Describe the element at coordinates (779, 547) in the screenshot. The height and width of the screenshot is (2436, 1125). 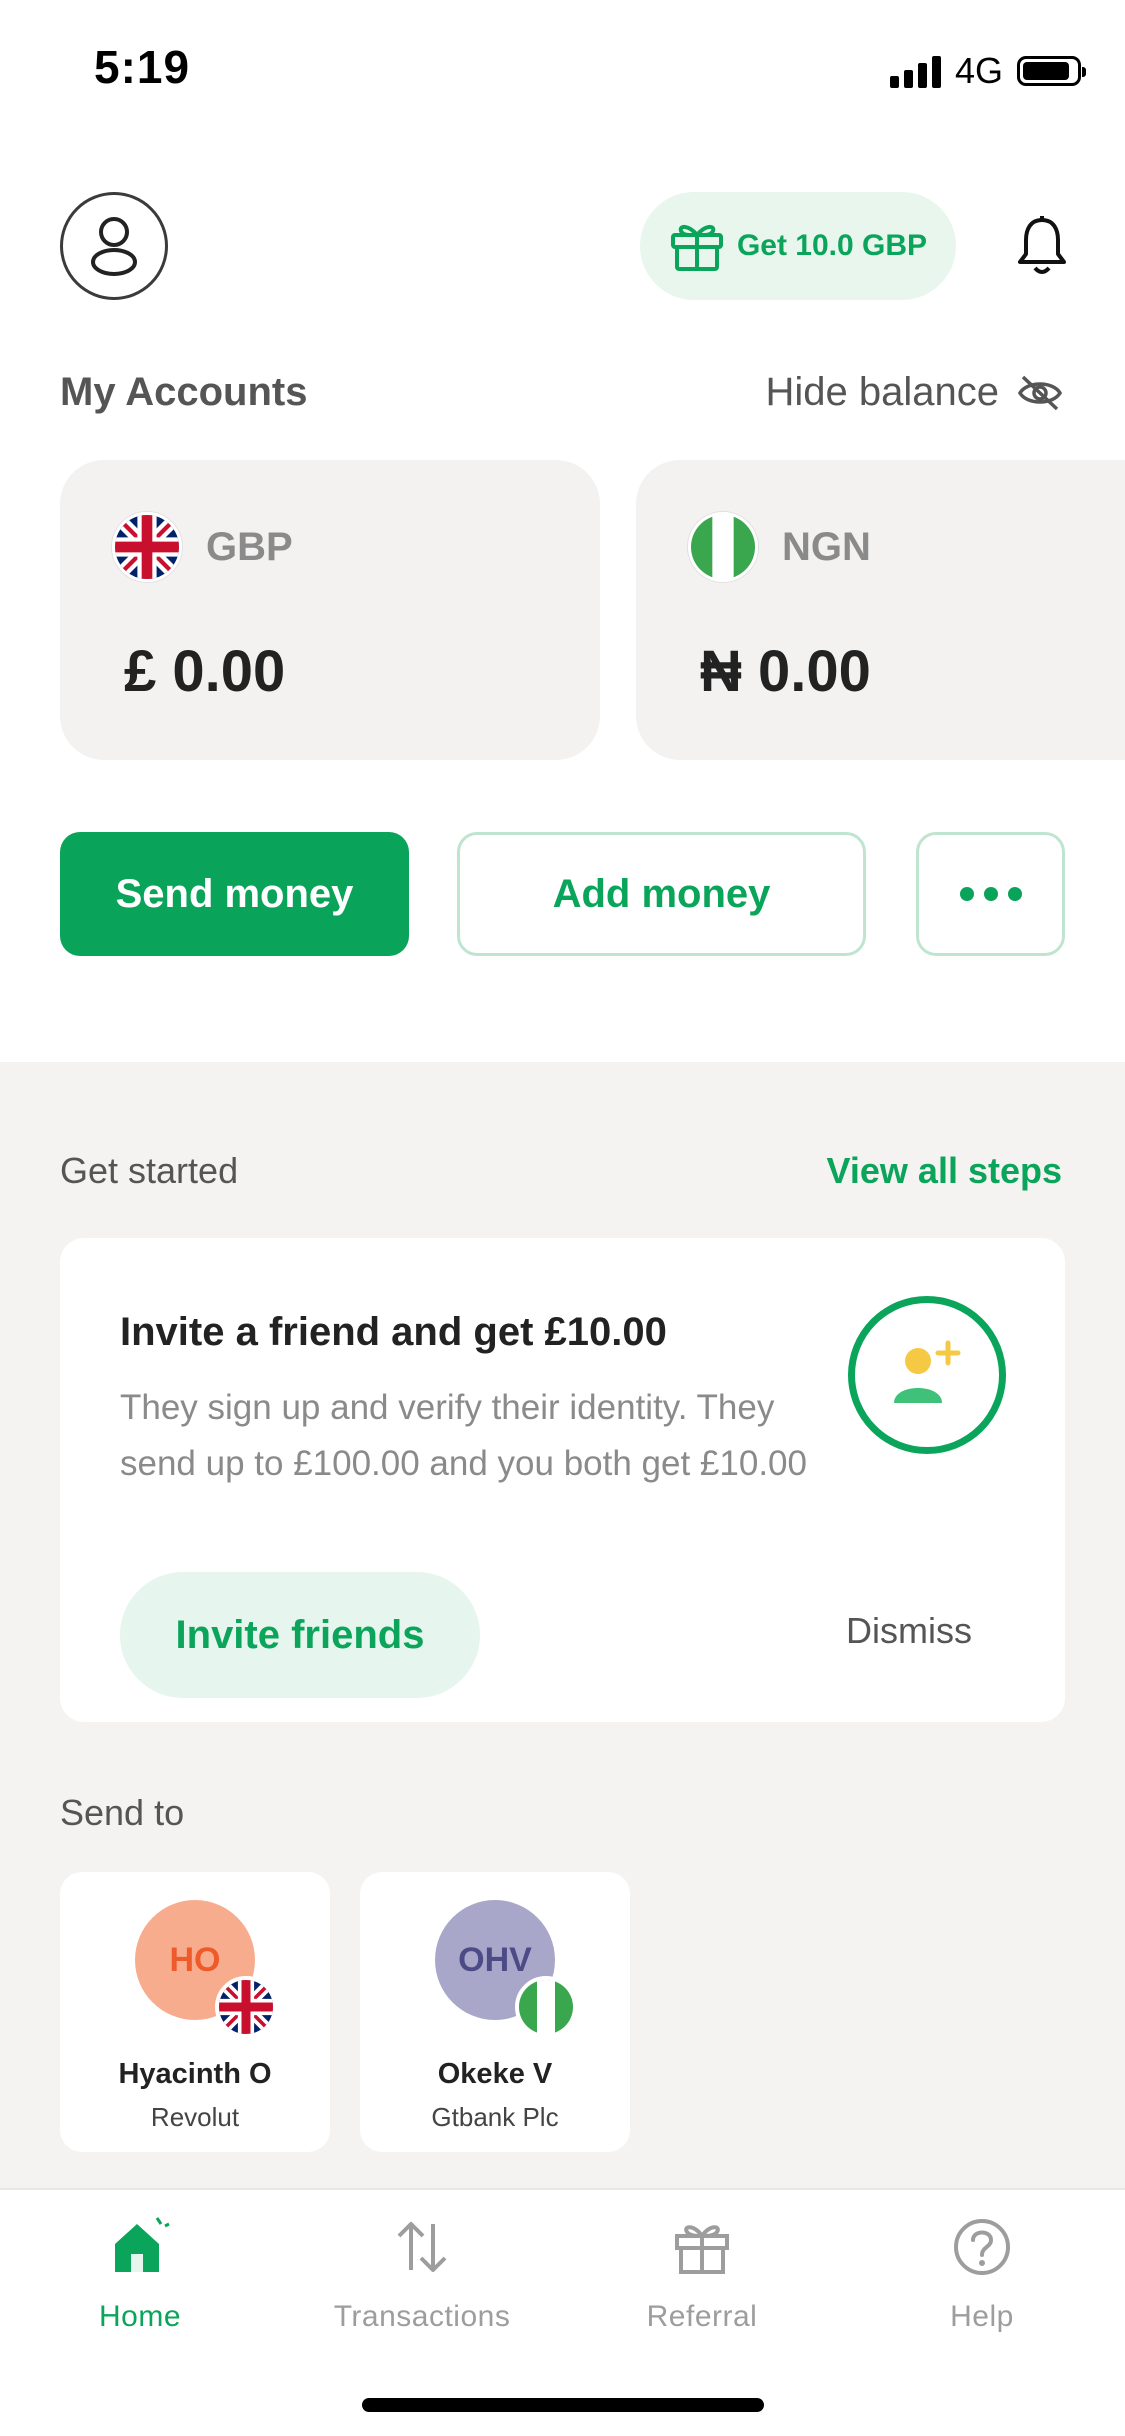
I see `ngn-account-header: NGN` at that location.